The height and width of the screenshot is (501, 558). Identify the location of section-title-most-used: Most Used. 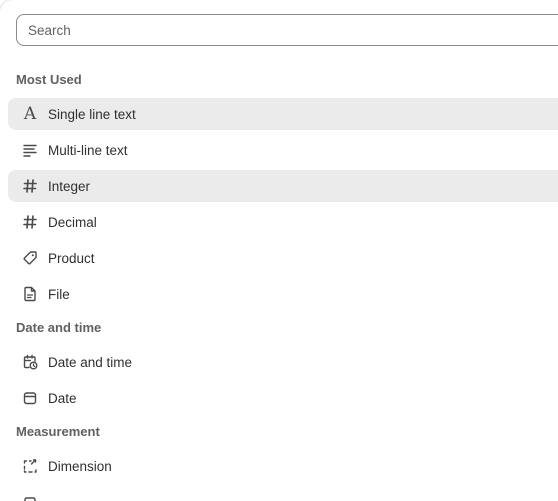
(49, 79).